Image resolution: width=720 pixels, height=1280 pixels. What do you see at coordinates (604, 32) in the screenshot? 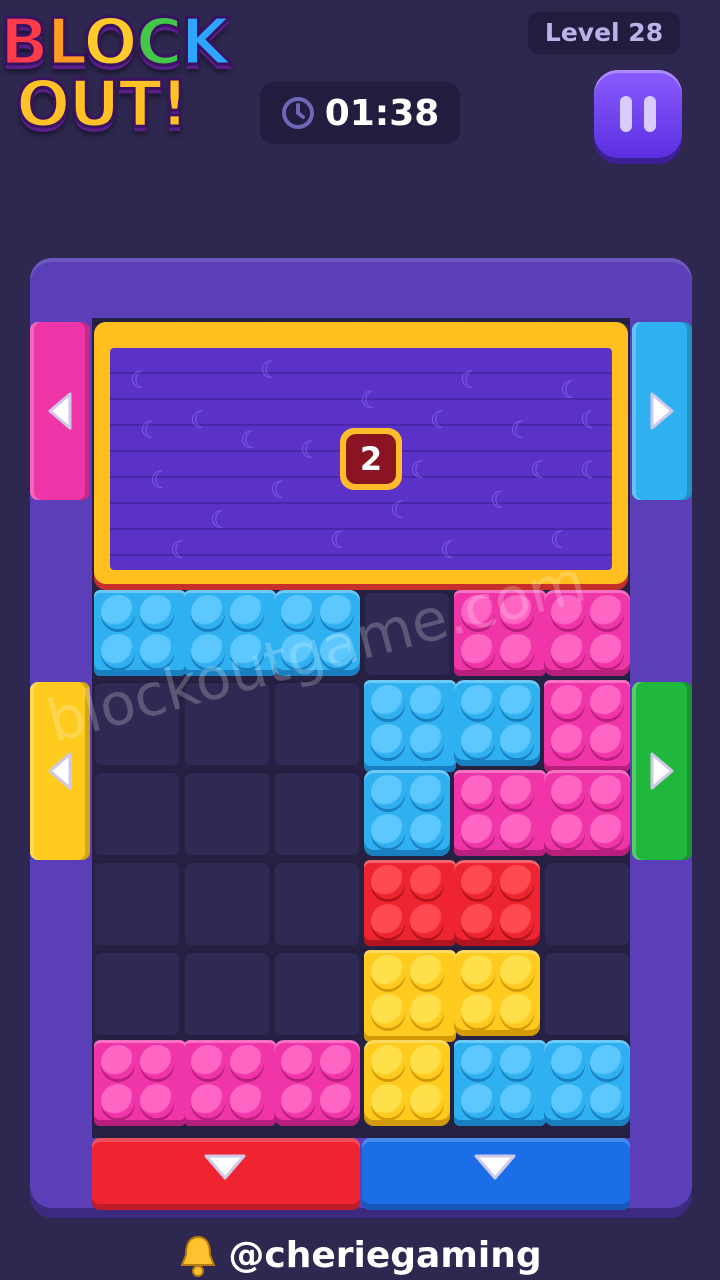
I see `level-indicator: Level 28` at bounding box center [604, 32].